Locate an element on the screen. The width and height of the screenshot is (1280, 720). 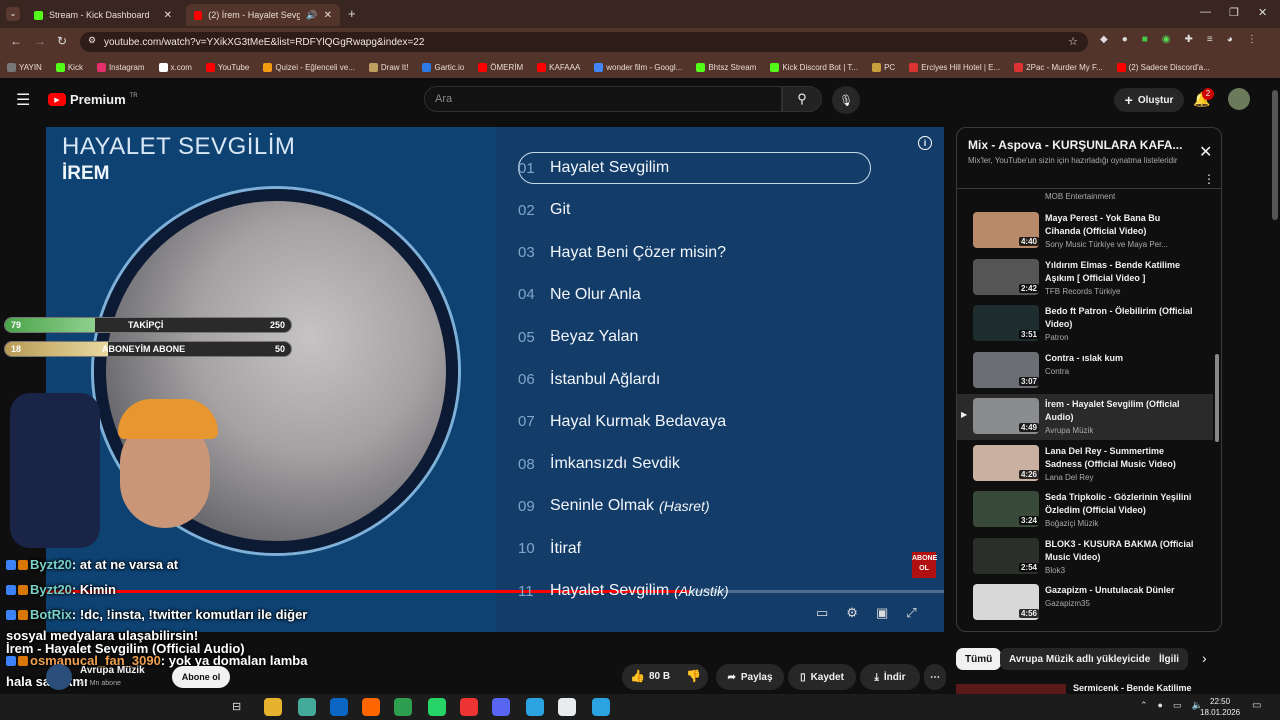
bookmark-item: Draw It! is located at coordinates (389, 67).